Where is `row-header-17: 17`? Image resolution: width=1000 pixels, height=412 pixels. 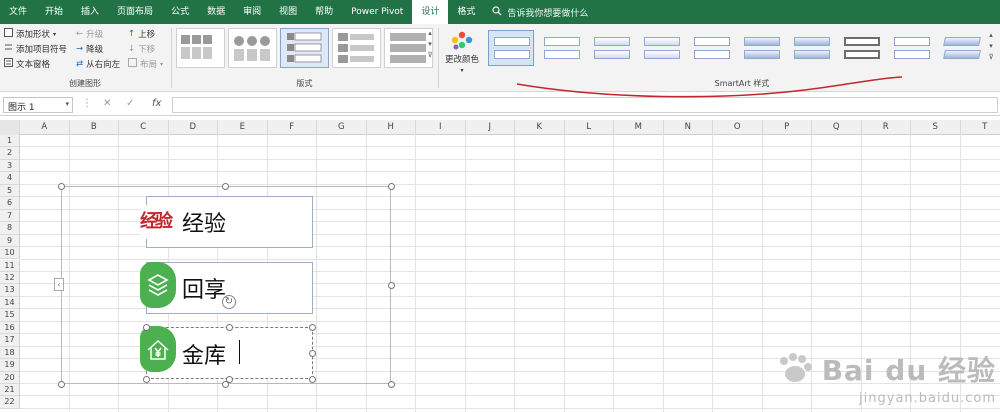 row-header-17: 17 is located at coordinates (10, 340).